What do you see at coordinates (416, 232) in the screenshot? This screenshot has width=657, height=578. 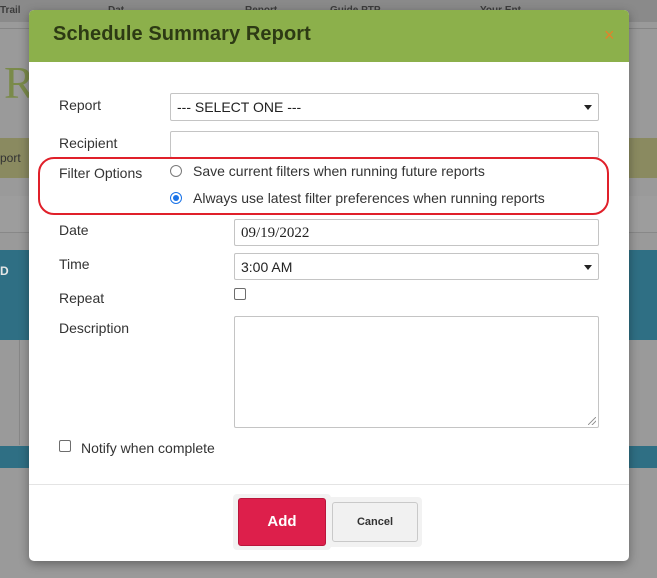 I see `date-input: 09/19/2022` at bounding box center [416, 232].